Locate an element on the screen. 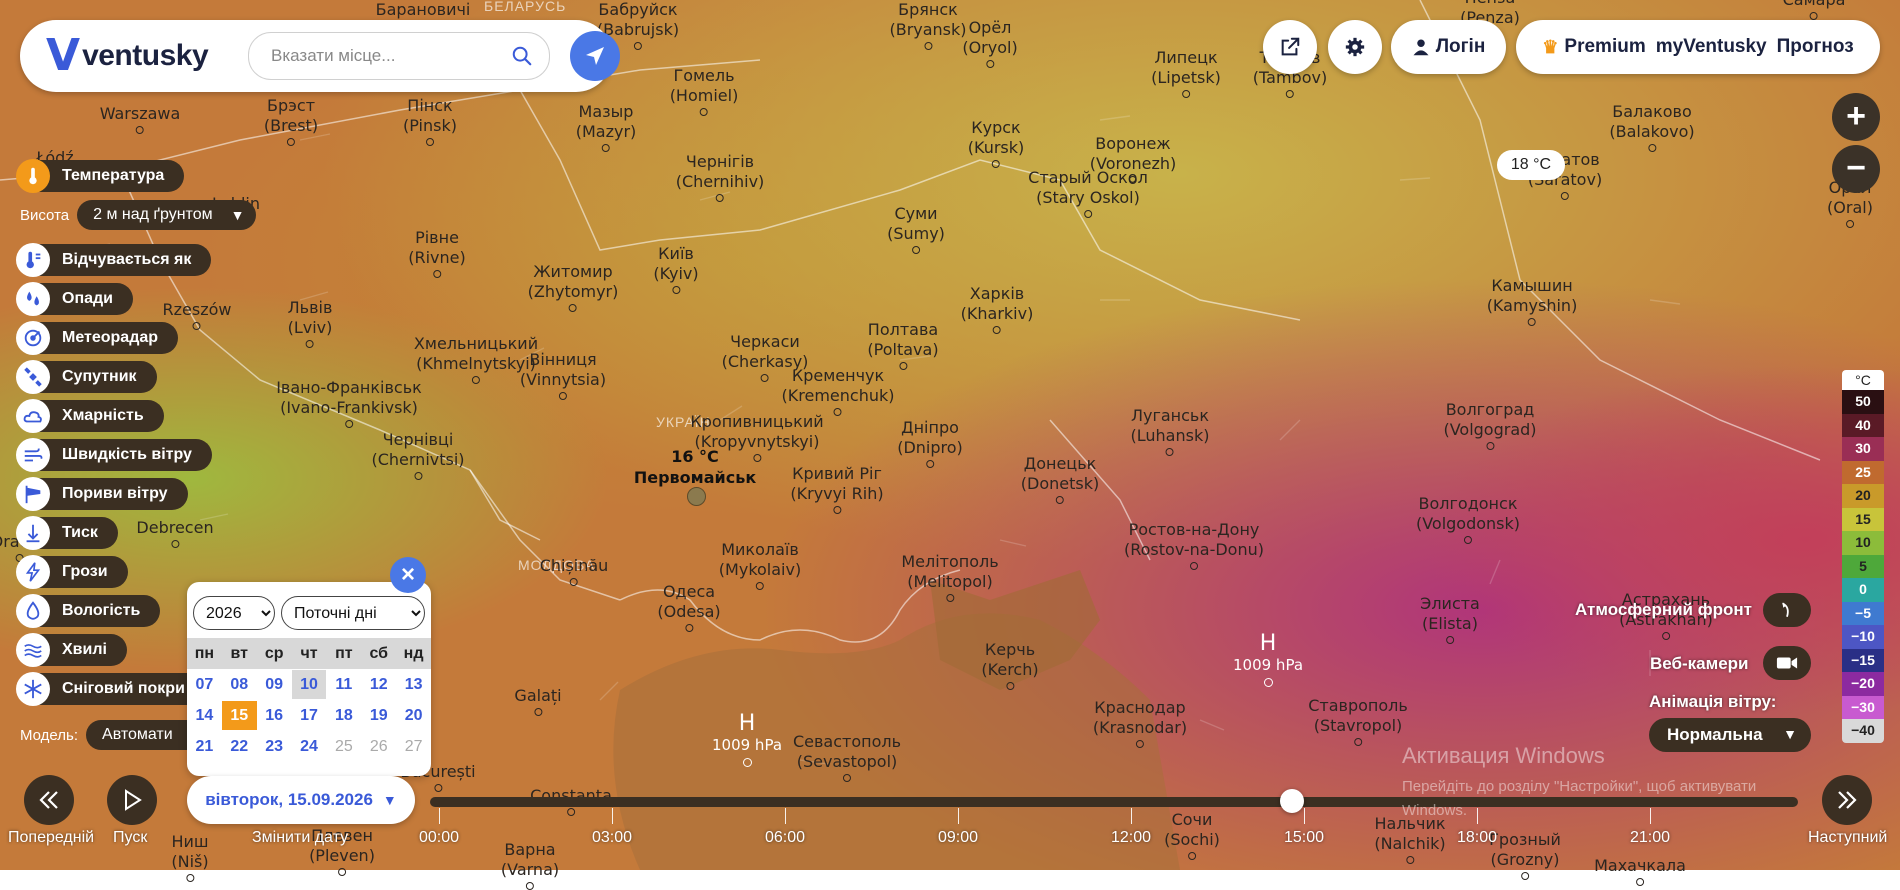 Image resolution: width=1900 pixels, height=890 pixels. change-date-button: вівторок, 15.09.2026 ▼ is located at coordinates (301, 800).